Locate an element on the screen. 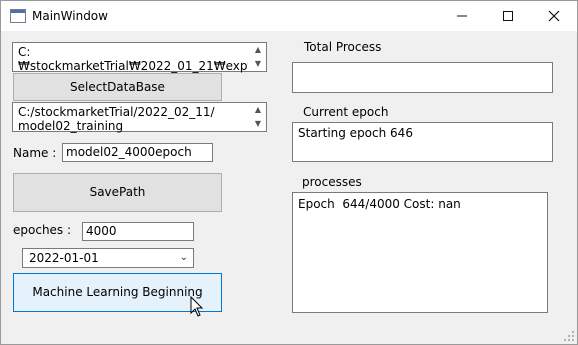 The image size is (578, 345). maximize-button is located at coordinates (508, 16).